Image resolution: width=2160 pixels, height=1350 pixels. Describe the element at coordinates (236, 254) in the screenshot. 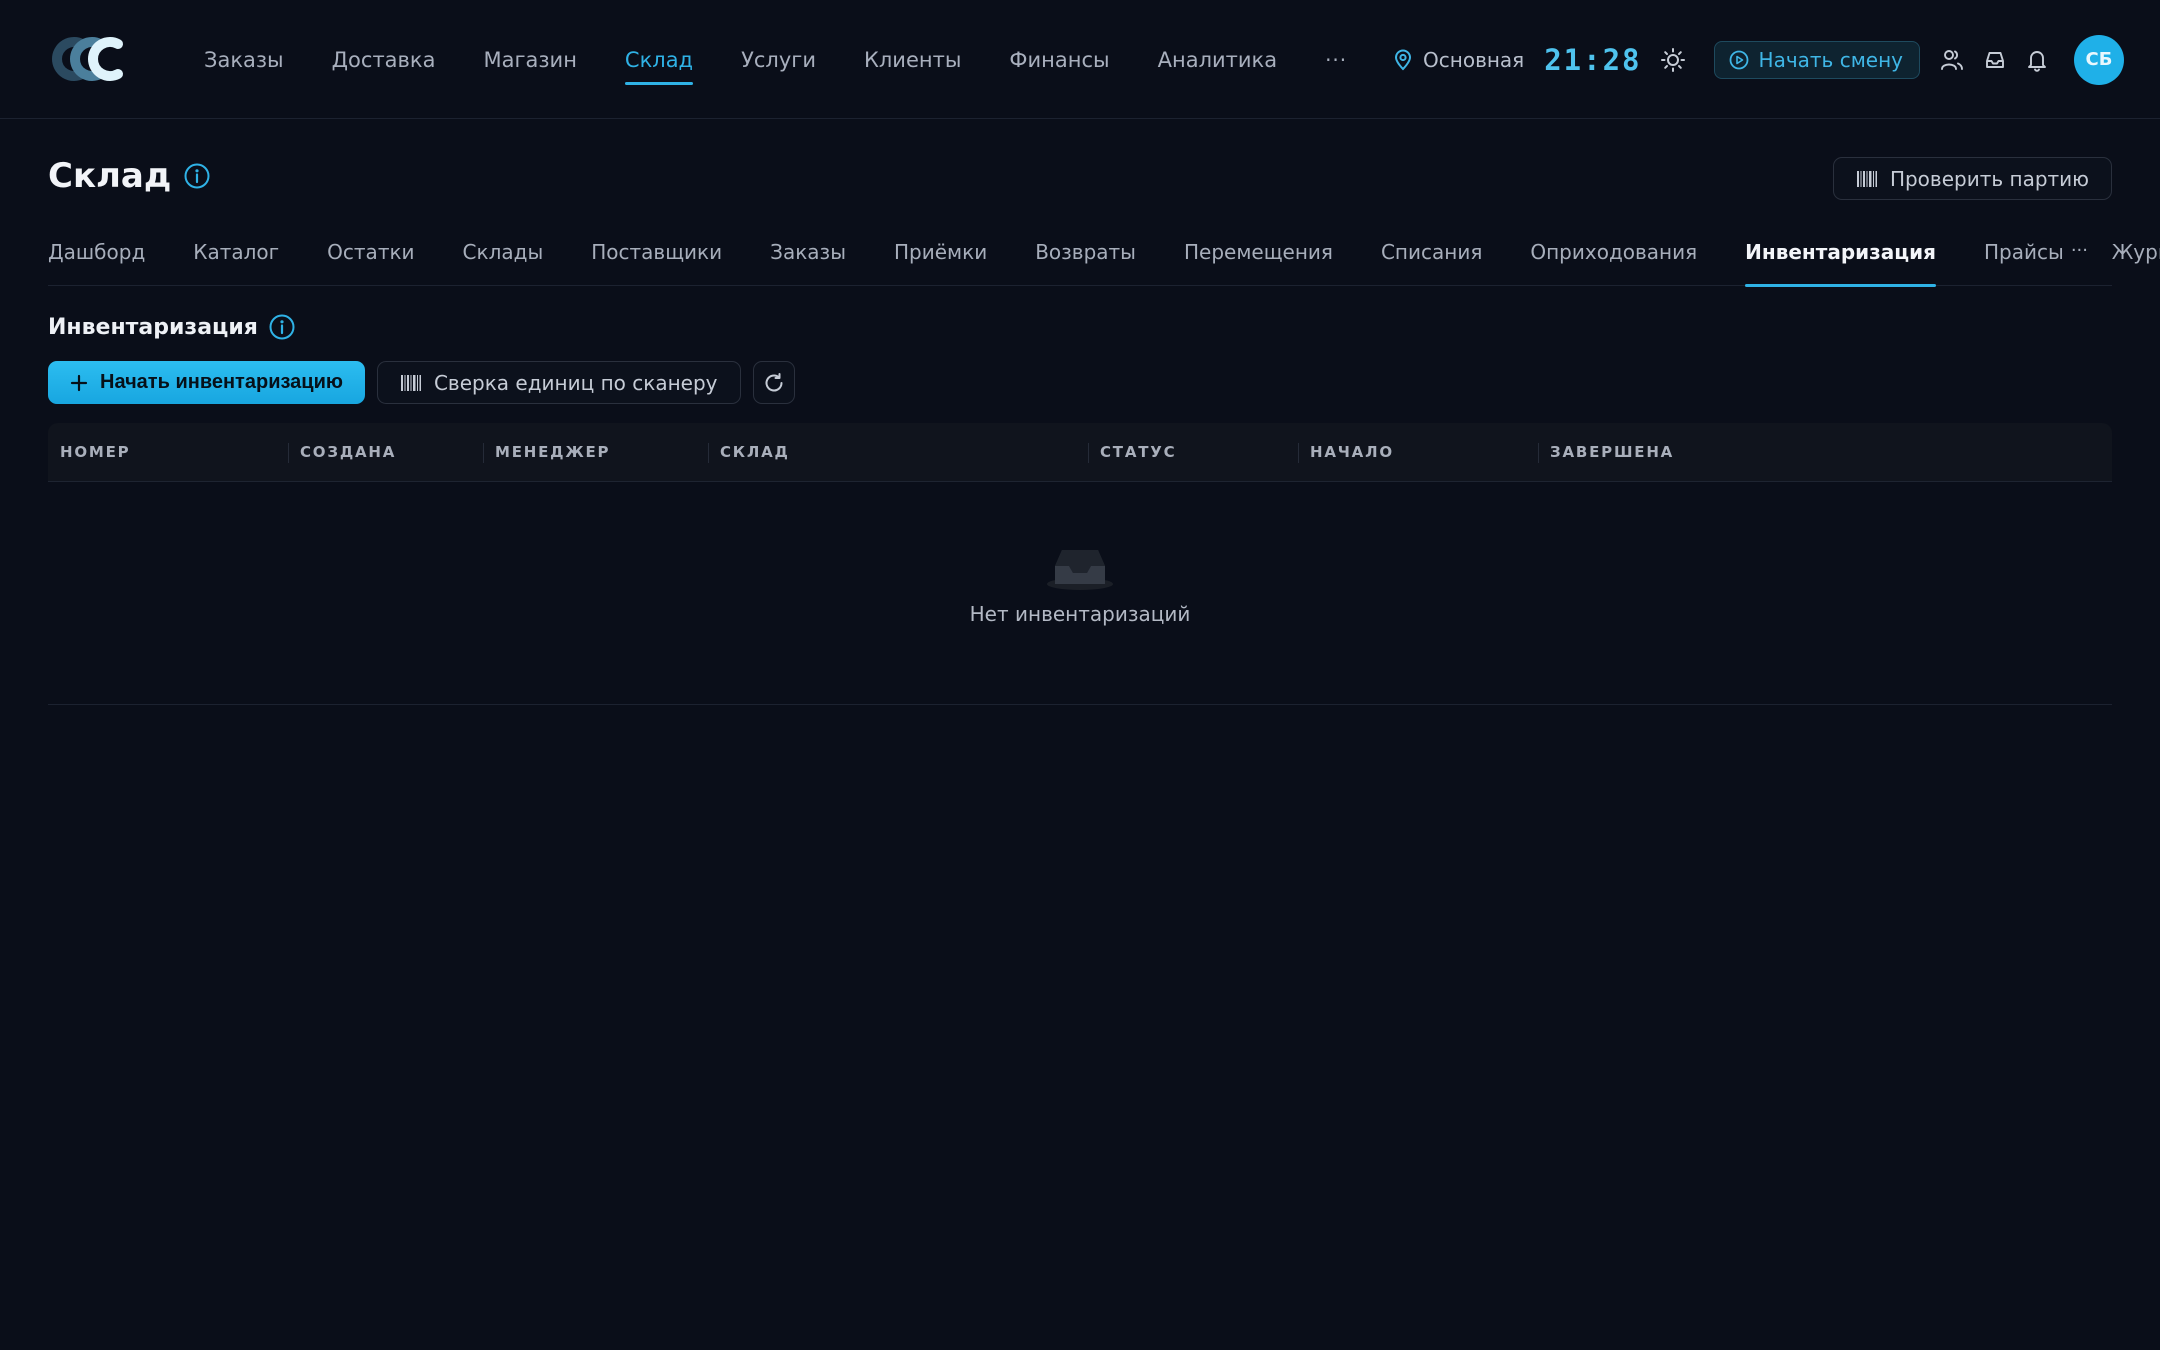

I see `tab-catalog: Каталог` at that location.